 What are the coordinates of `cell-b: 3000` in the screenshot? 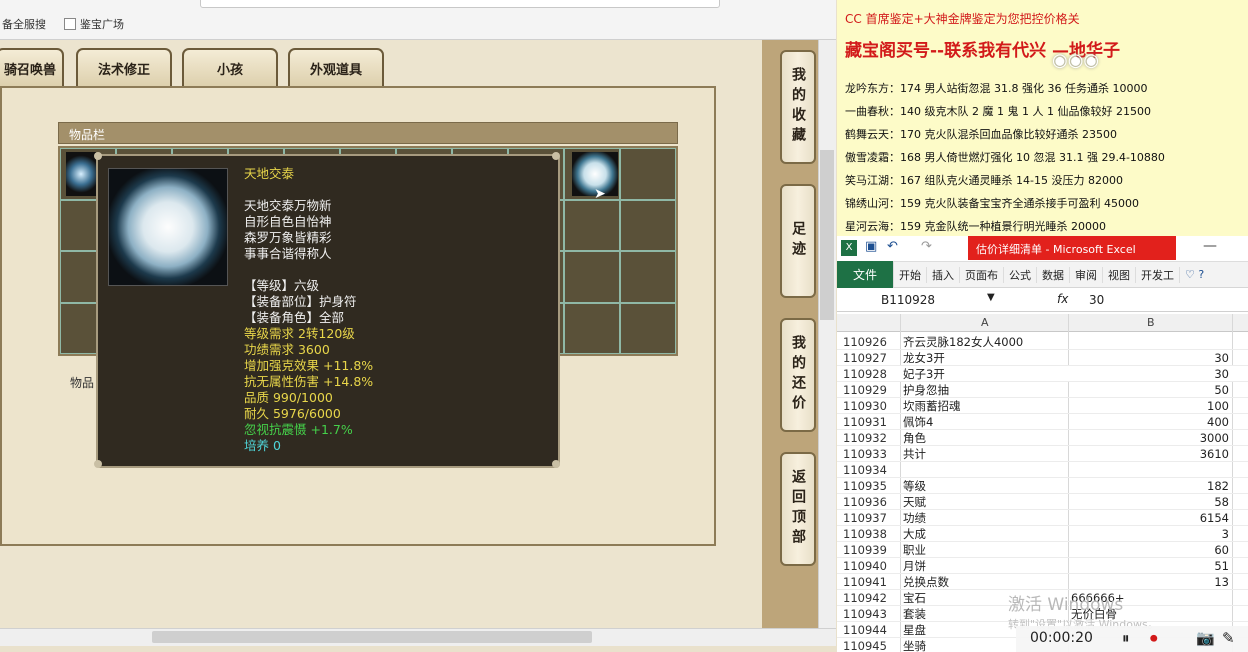 It's located at (1150, 438).